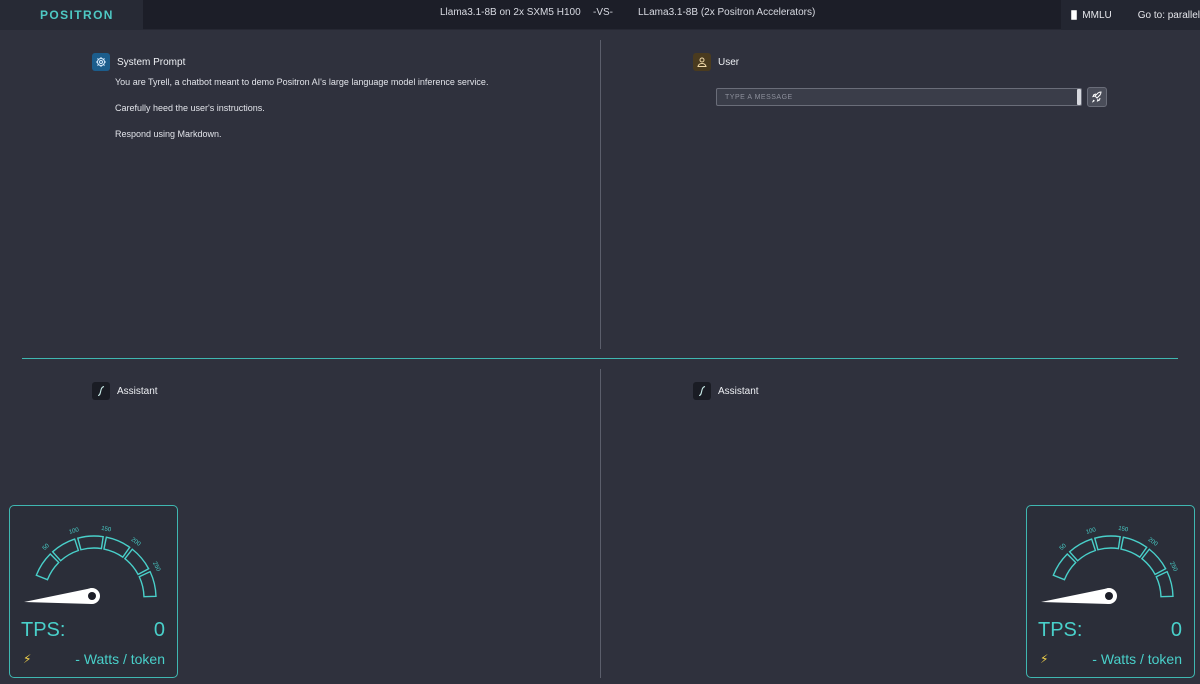 This screenshot has height=684, width=1200. Describe the element at coordinates (510, 12) in the screenshot. I see `left-model-title: Llama3.1-8B on 2x SXM5 H100` at that location.